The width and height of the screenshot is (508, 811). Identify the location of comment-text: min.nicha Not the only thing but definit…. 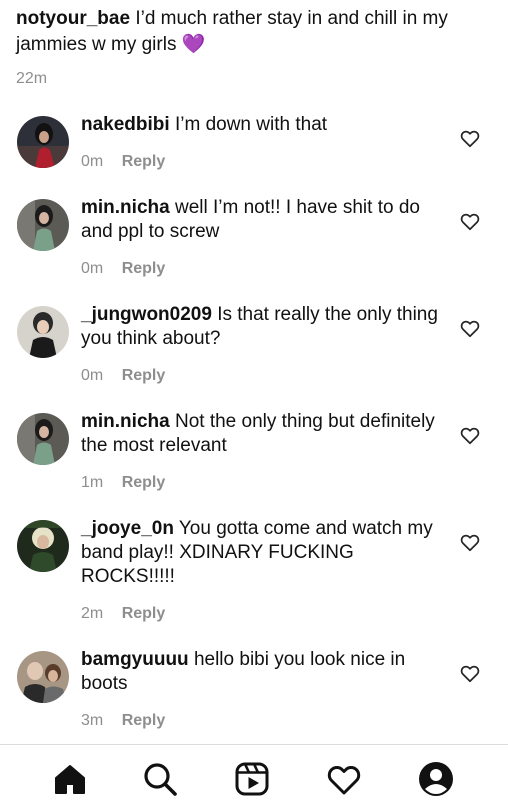
(265, 434).